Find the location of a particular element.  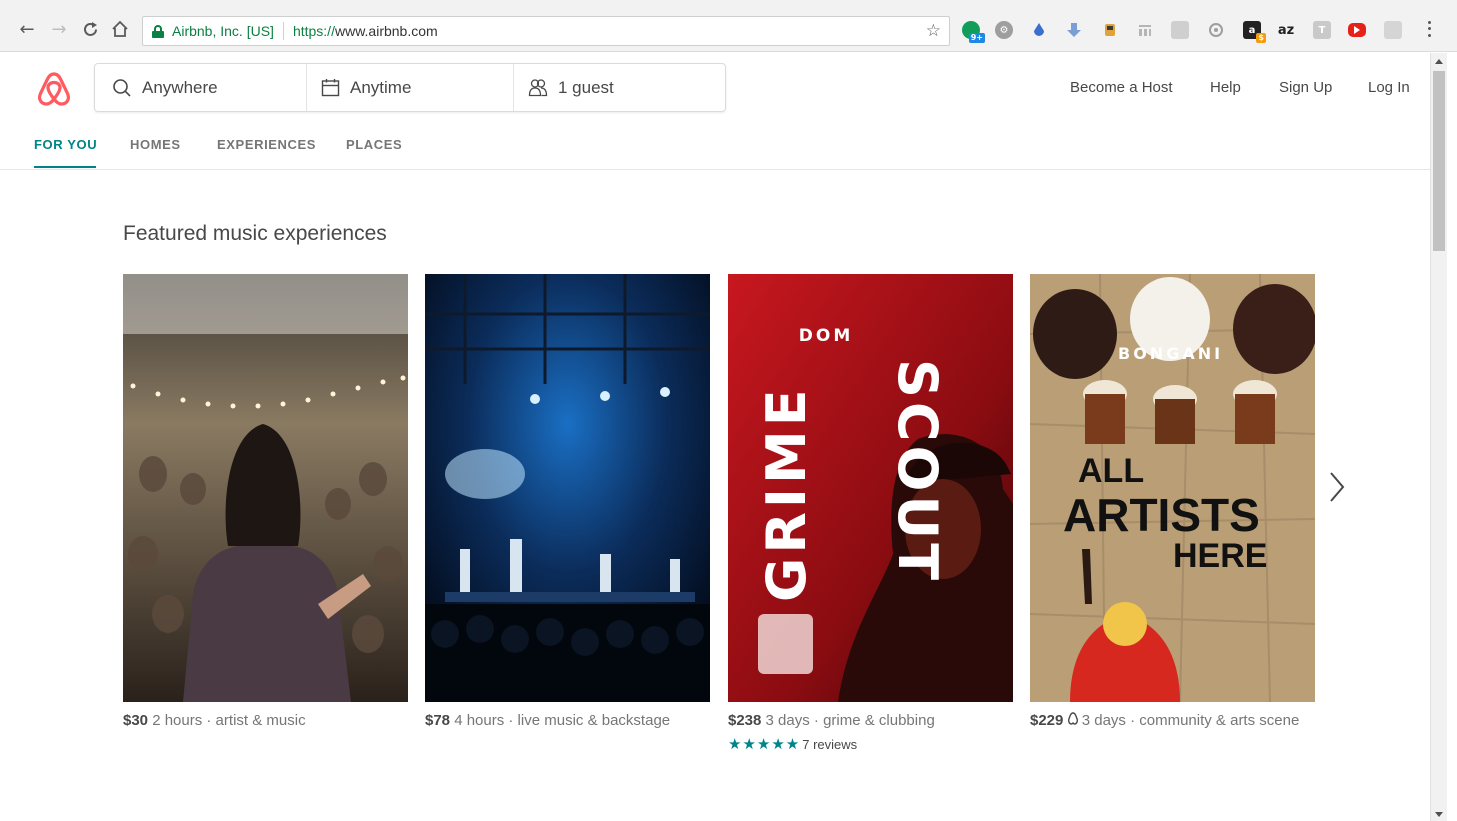

experience-photo: DOM GRIME SCOUT is located at coordinates (870, 488).